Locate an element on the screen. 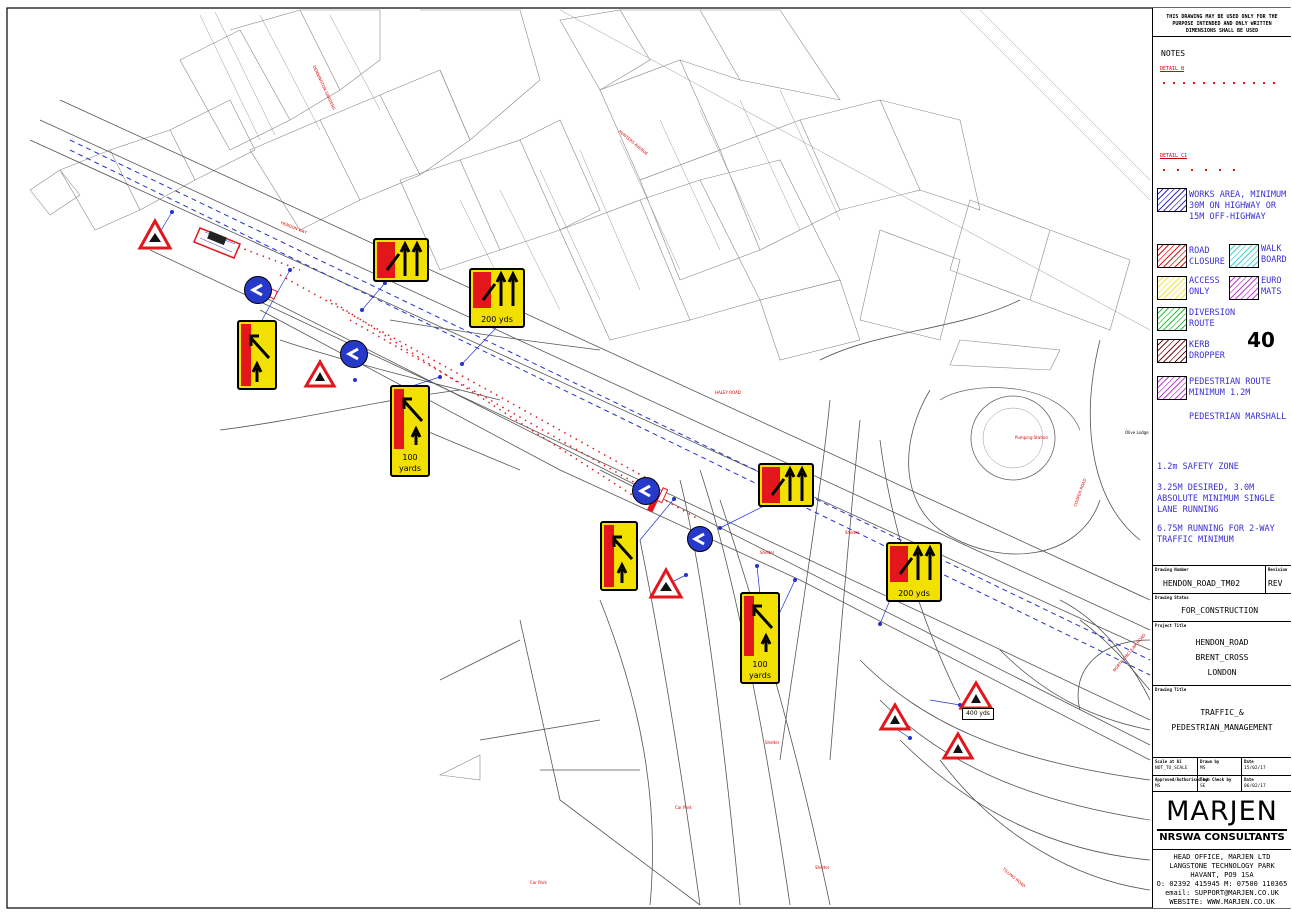  pedestrian-route-text: PEDESTRIAN ROUTE MINIMUM 1.2M is located at coordinates (1230, 387).